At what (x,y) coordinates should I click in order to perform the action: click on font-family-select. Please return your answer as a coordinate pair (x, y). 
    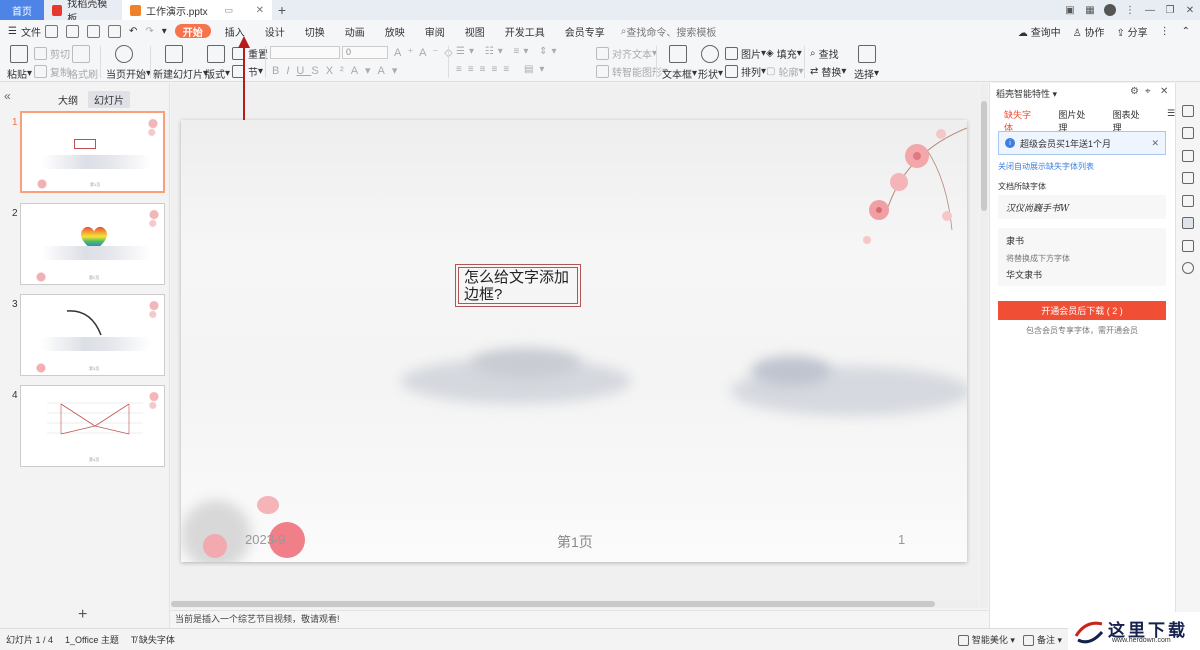
    Looking at the image, I should click on (305, 52).